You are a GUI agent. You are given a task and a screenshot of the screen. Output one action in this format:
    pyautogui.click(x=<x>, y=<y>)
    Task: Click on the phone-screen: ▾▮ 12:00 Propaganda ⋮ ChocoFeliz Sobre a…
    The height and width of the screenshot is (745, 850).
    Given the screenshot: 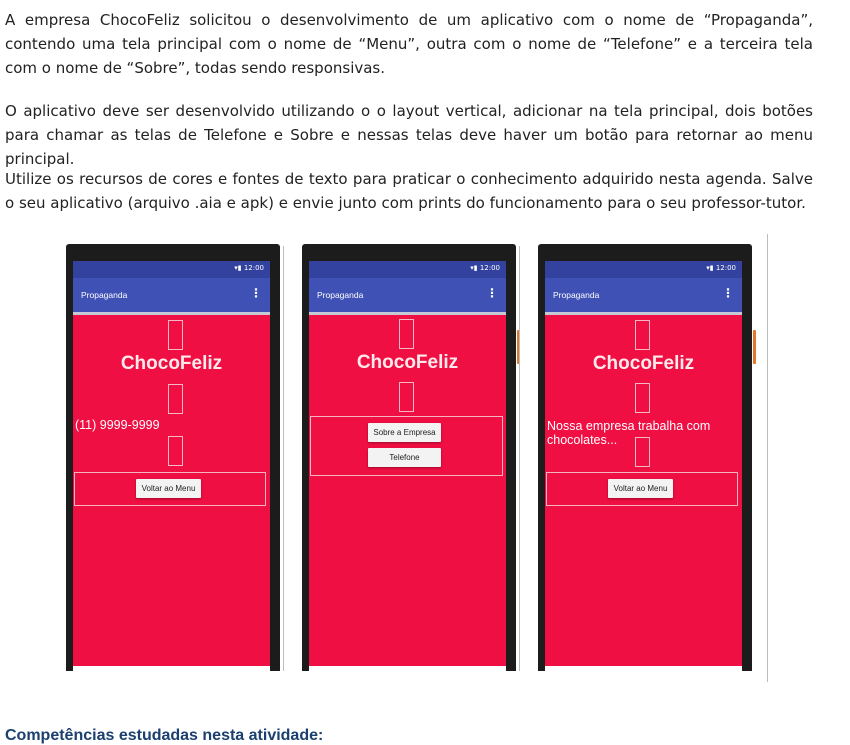 What is the action you would take?
    pyautogui.click(x=407, y=463)
    